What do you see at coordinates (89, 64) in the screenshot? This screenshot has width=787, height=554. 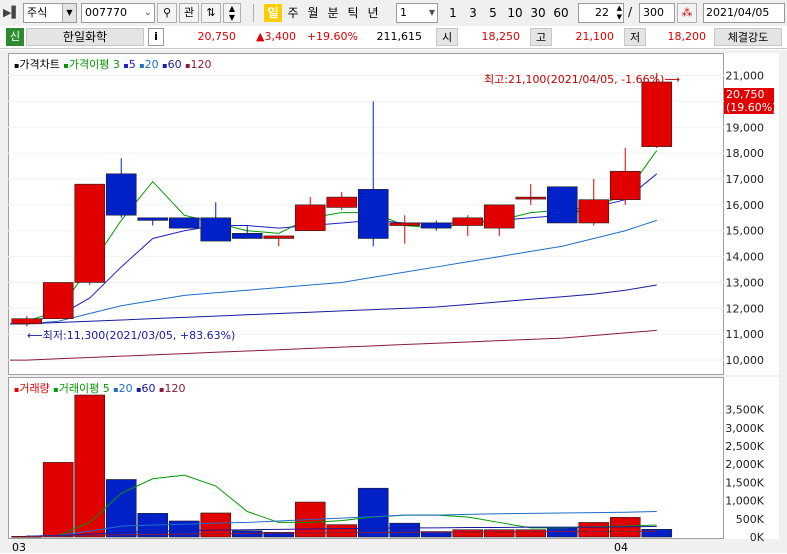 I see `legend-ma-label: 가격이평` at bounding box center [89, 64].